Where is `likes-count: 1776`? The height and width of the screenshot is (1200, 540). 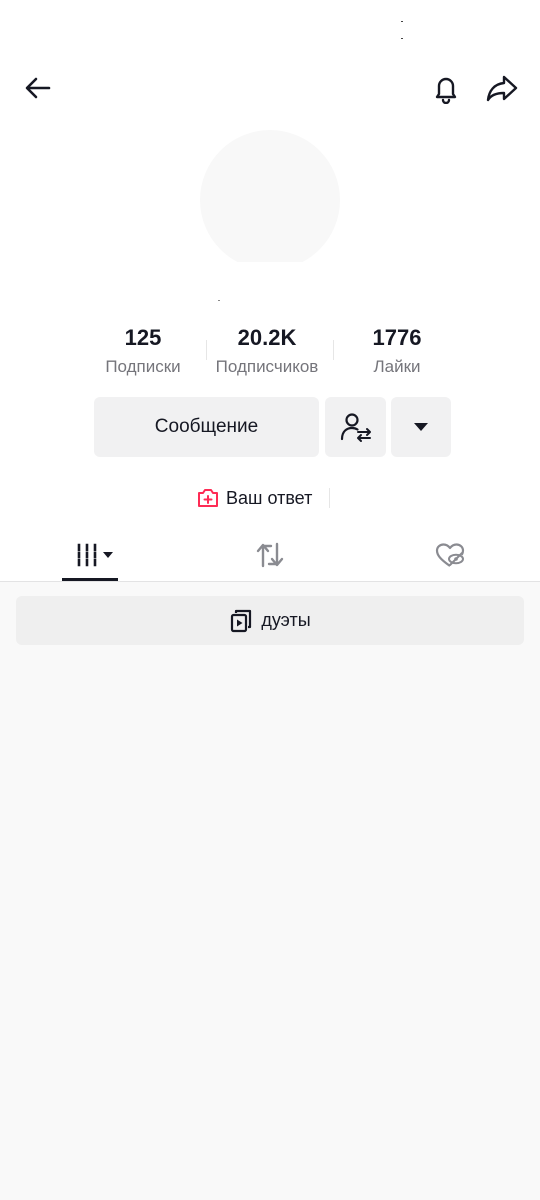 likes-count: 1776 is located at coordinates (397, 337).